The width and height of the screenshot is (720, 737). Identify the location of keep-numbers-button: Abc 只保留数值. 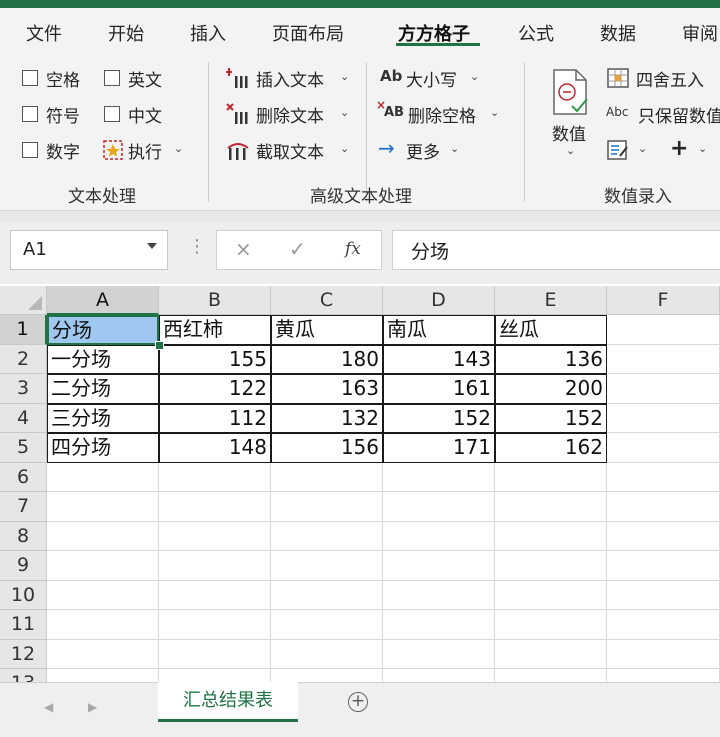
(663, 114).